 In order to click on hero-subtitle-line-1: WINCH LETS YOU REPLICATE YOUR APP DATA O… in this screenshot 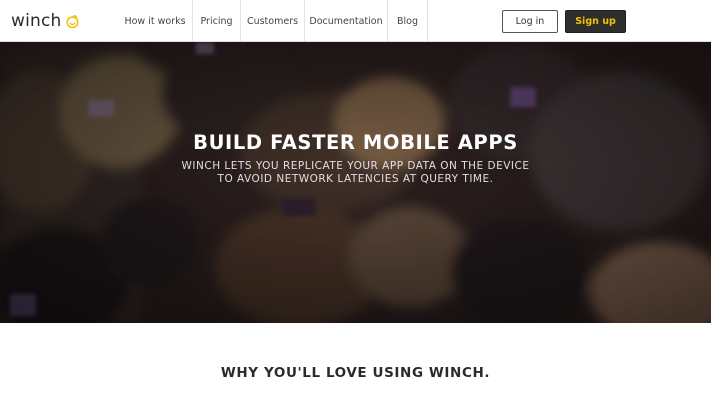, I will do `click(355, 166)`.